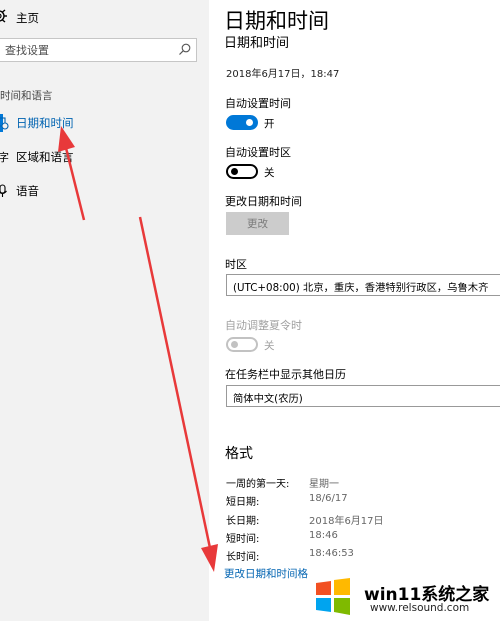 The image size is (500, 621). Describe the element at coordinates (269, 173) in the screenshot. I see `auto-timezone-state: 关` at that location.